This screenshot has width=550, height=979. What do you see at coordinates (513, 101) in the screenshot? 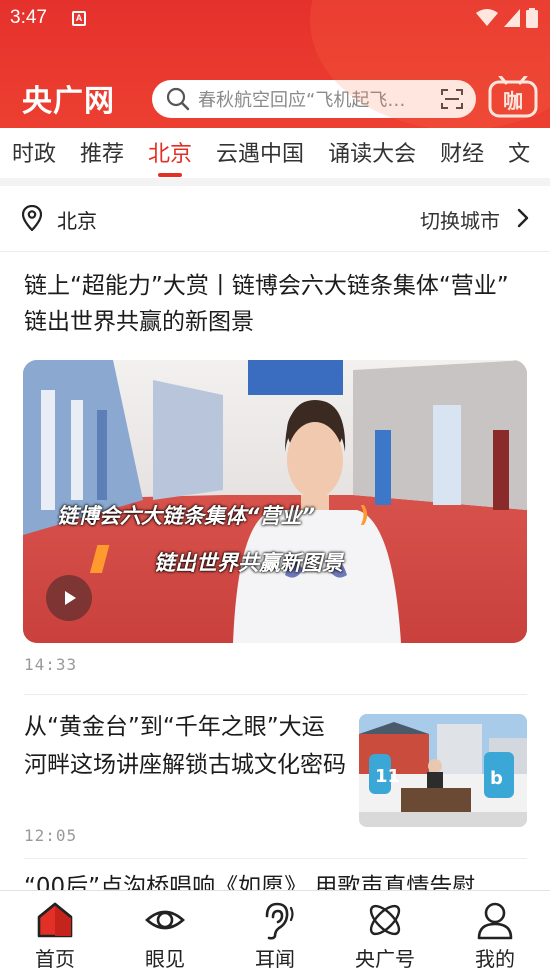
I see `svg-text: 咖` at bounding box center [513, 101].